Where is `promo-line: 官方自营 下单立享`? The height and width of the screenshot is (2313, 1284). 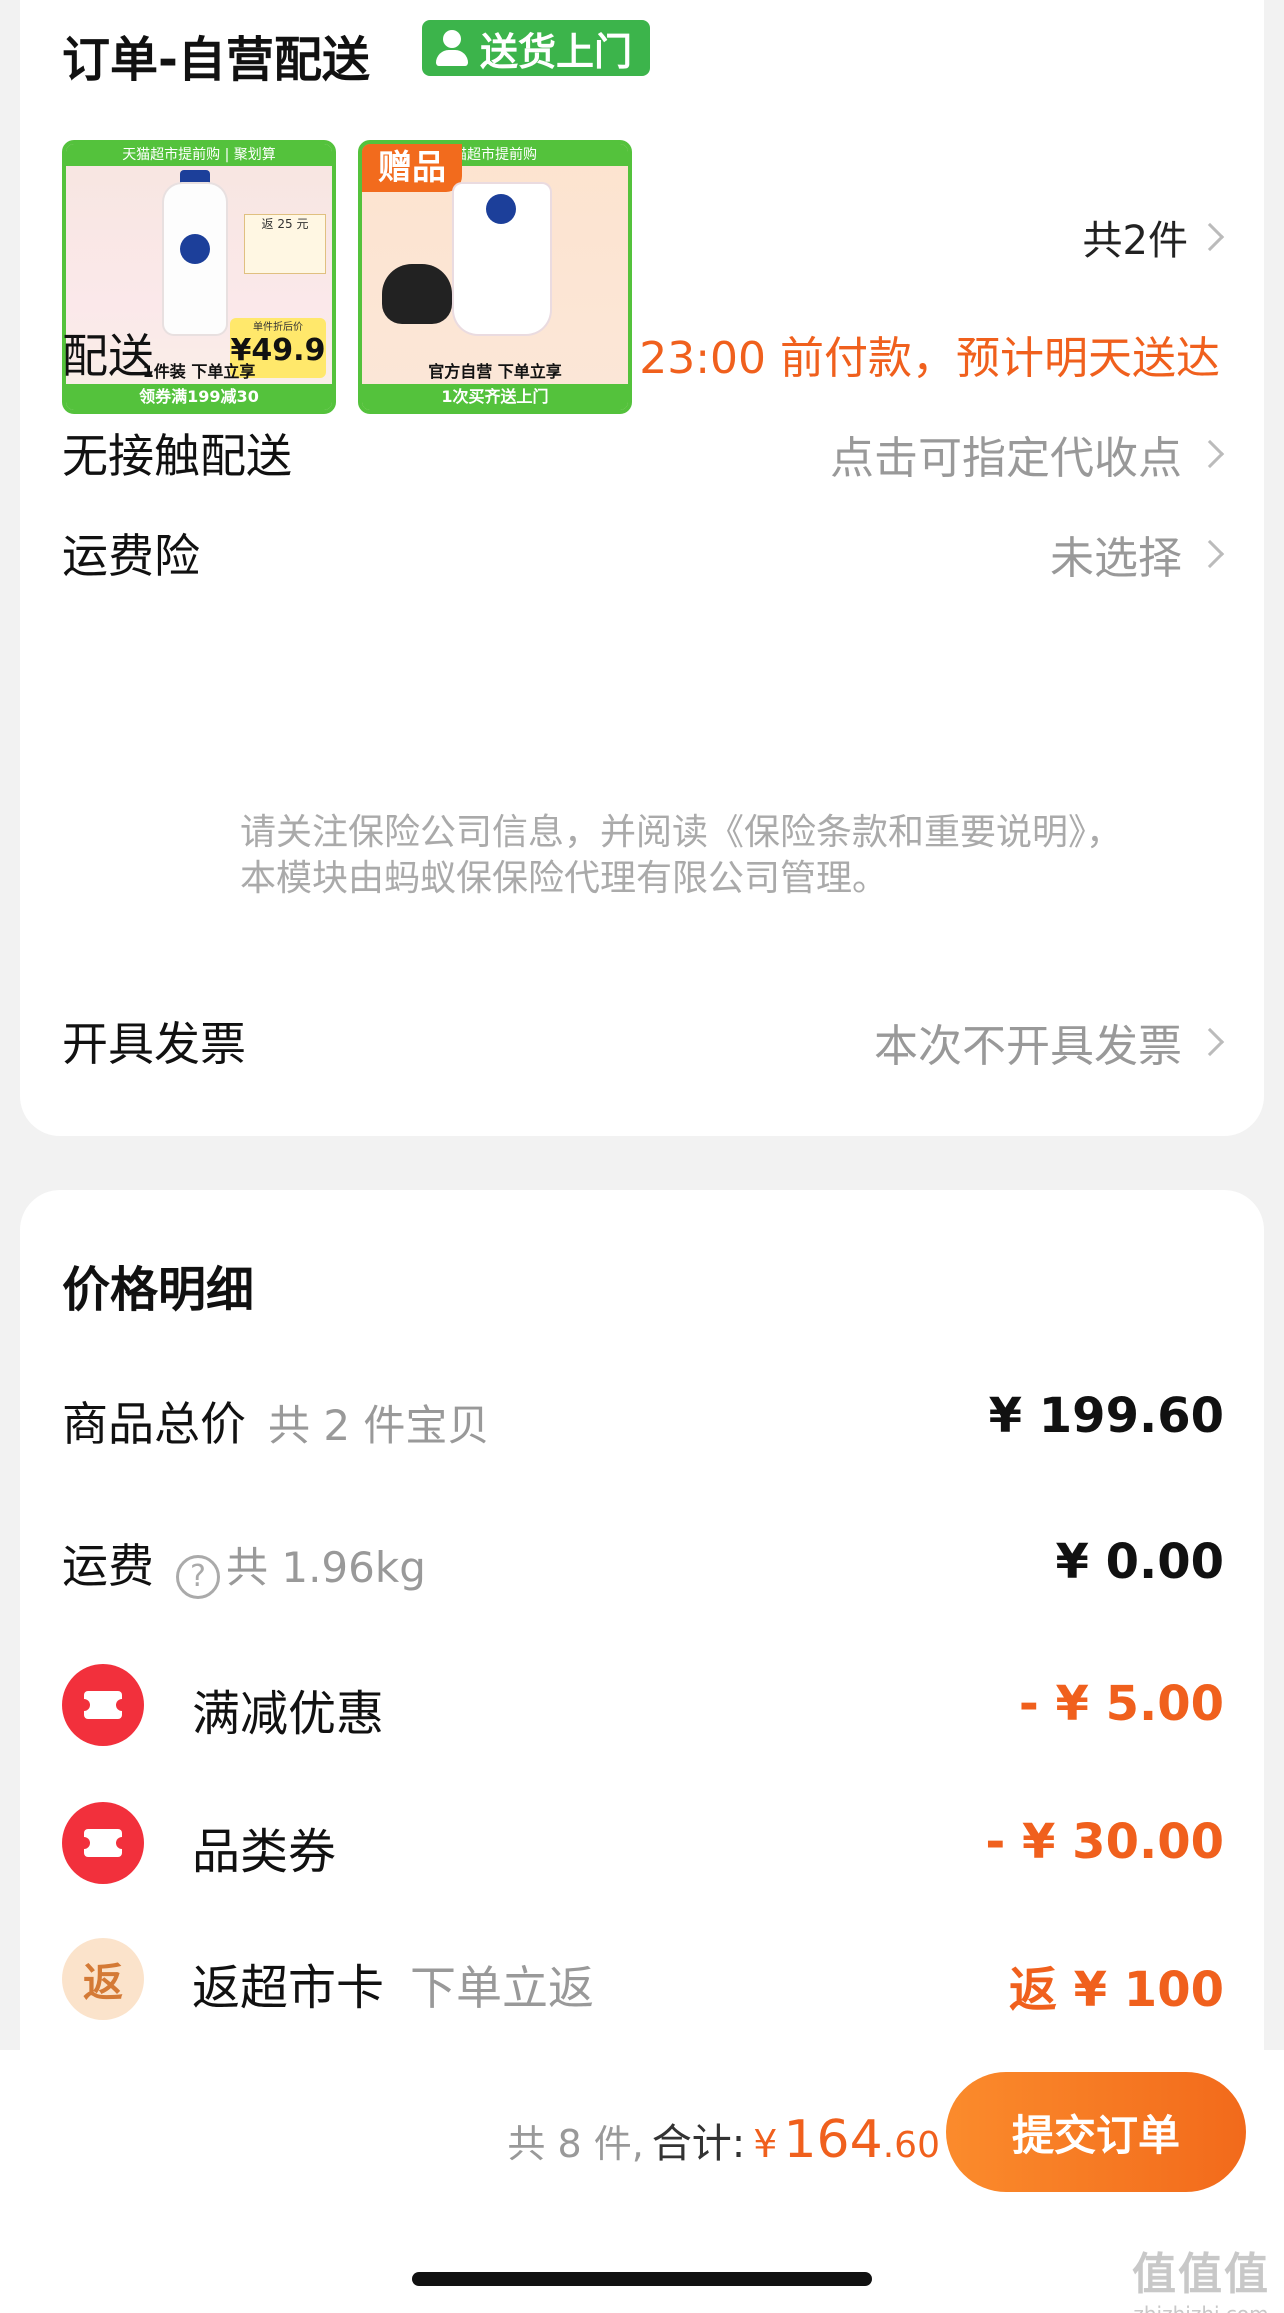 promo-line: 官方自营 下单立享 is located at coordinates (495, 371).